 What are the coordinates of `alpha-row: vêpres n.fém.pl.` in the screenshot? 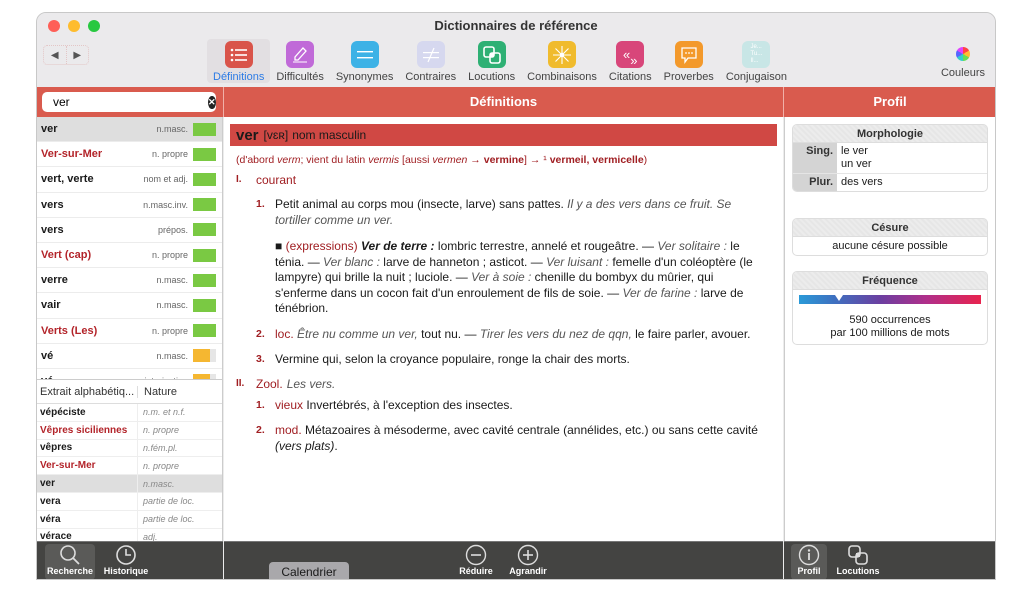 It's located at (129, 448).